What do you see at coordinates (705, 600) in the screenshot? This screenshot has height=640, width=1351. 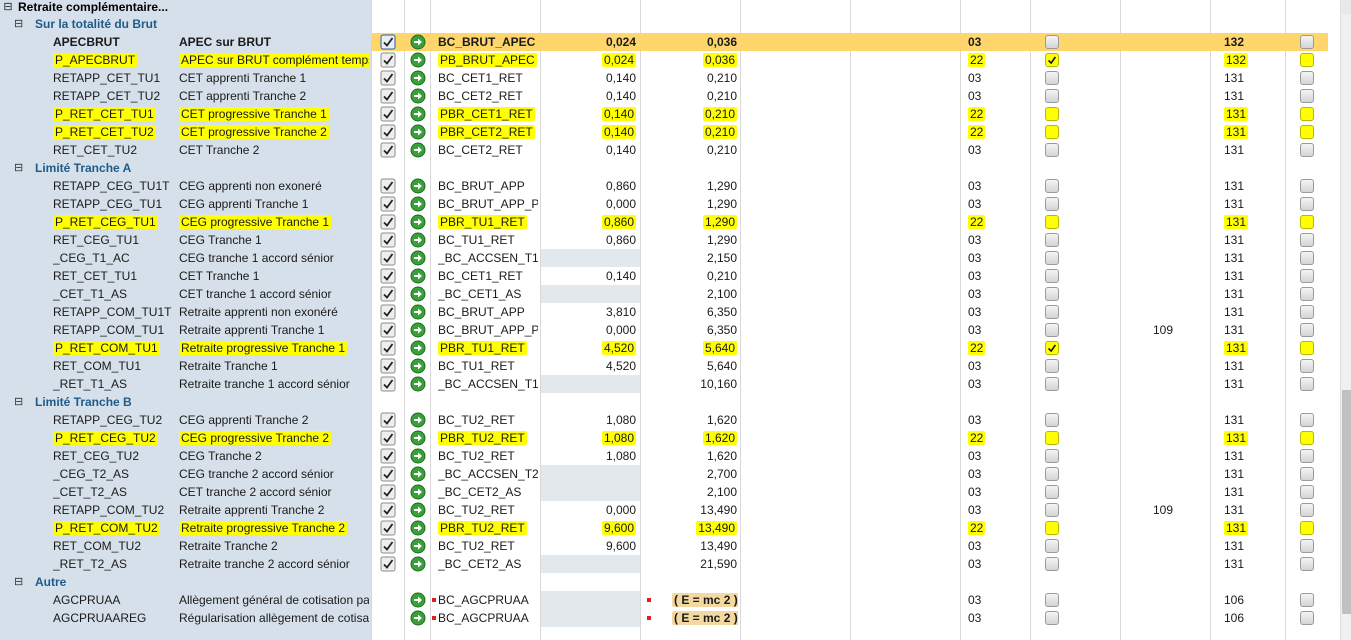 I see `formula-cell: ( E = mc 2 )` at bounding box center [705, 600].